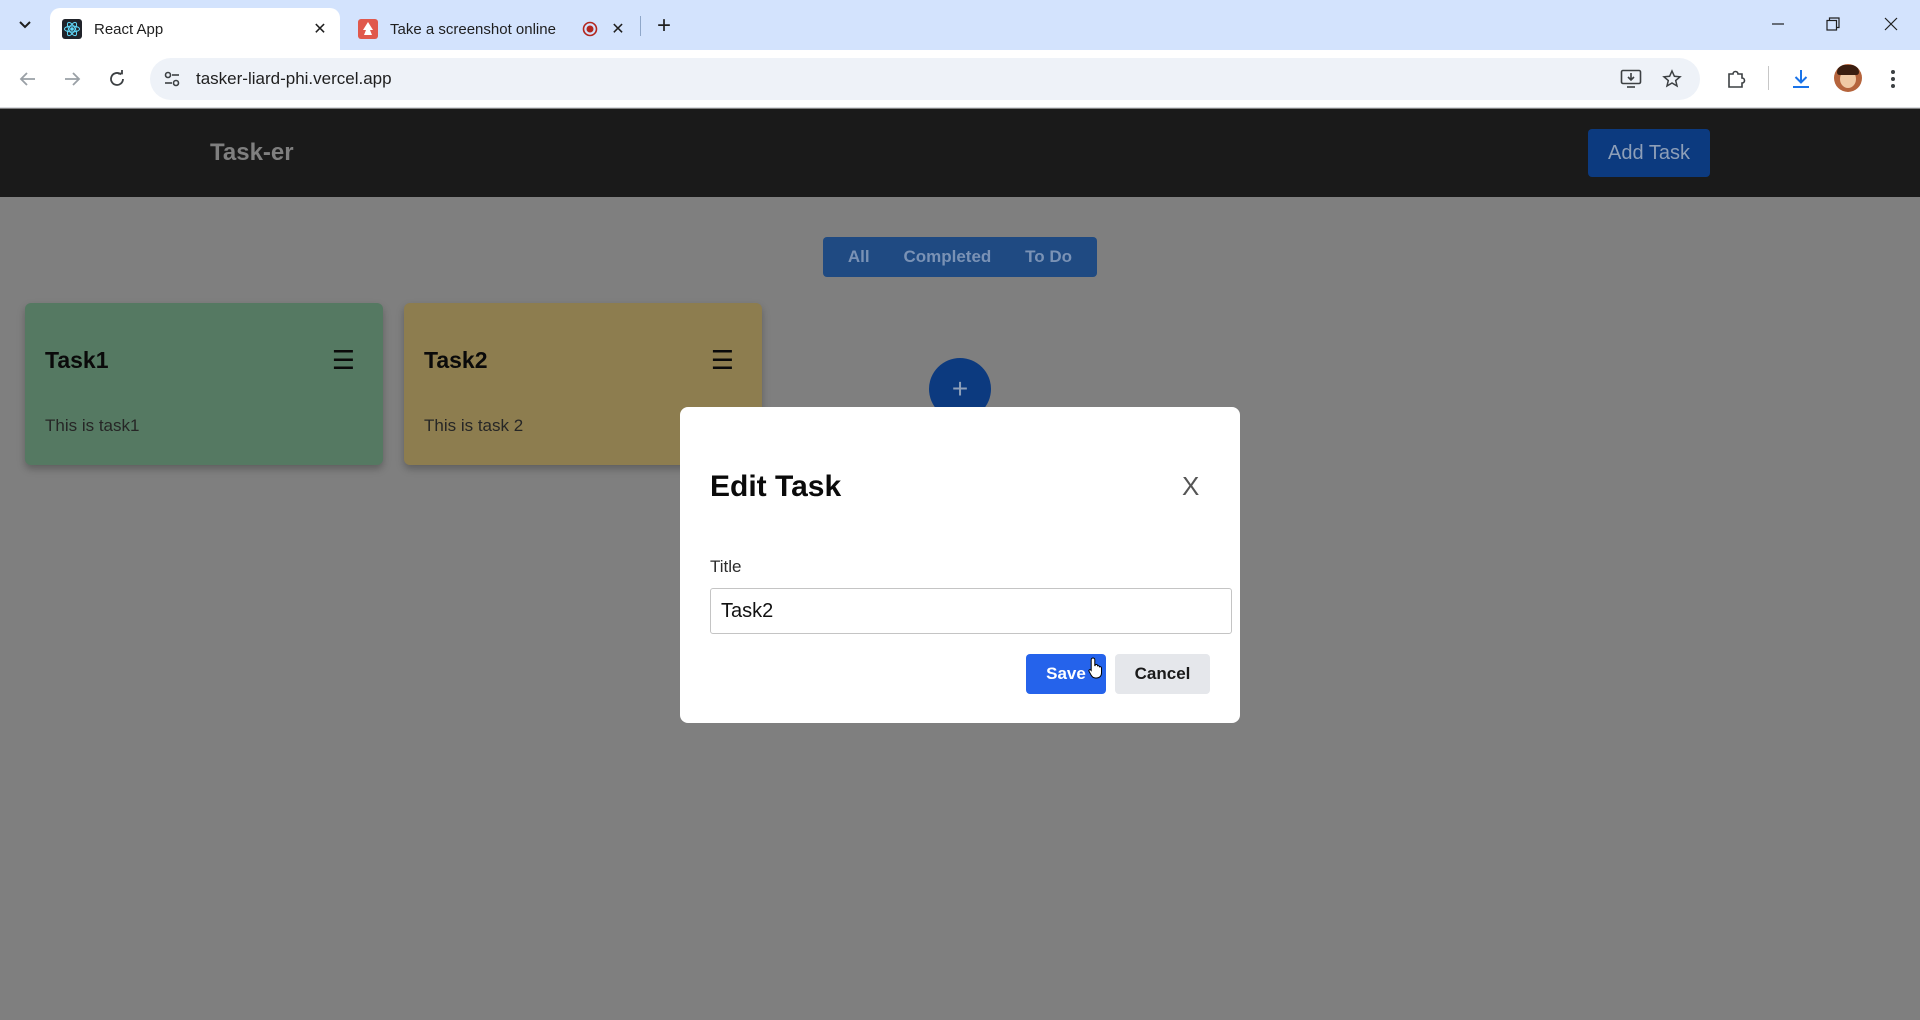 This screenshot has height=1020, width=1920. Describe the element at coordinates (72, 79) in the screenshot. I see `forward-icon` at that location.